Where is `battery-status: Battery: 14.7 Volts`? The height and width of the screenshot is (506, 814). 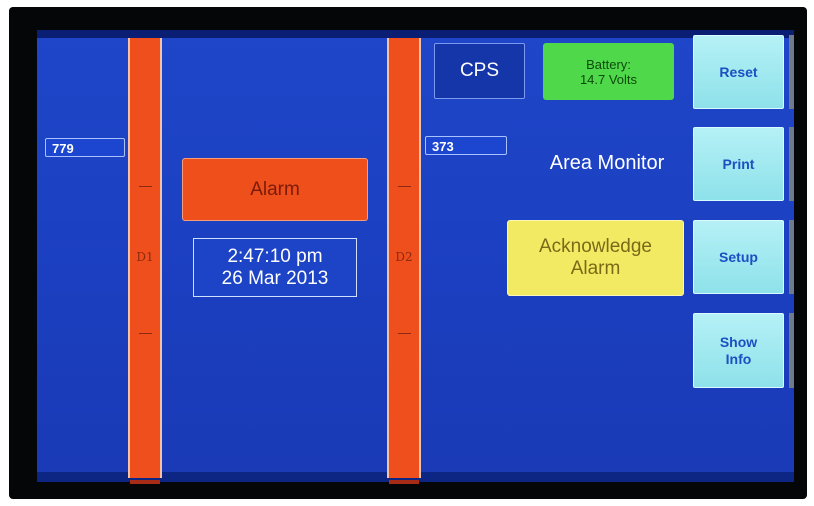
battery-status: Battery: 14.7 Volts is located at coordinates (608, 71).